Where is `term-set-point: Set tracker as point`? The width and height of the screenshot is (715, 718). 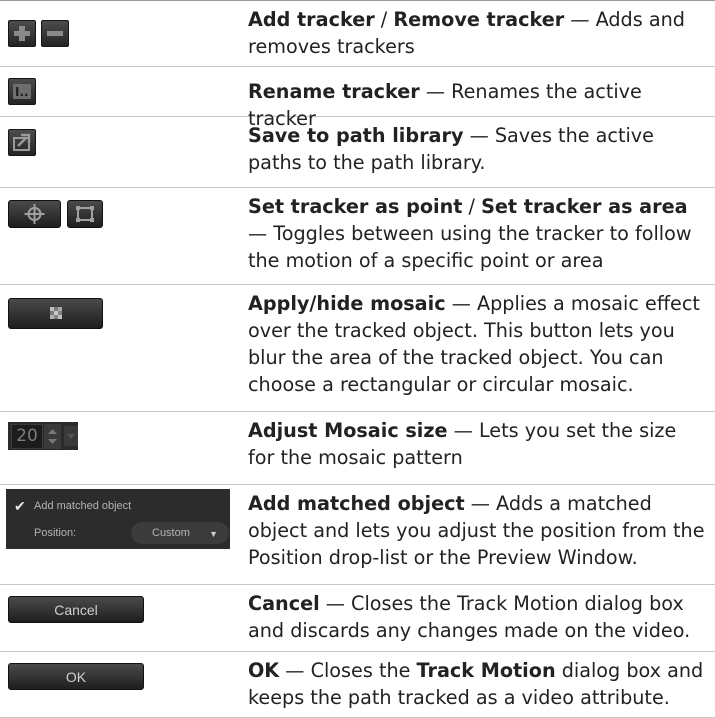
term-set-point: Set tracker as point is located at coordinates (355, 206).